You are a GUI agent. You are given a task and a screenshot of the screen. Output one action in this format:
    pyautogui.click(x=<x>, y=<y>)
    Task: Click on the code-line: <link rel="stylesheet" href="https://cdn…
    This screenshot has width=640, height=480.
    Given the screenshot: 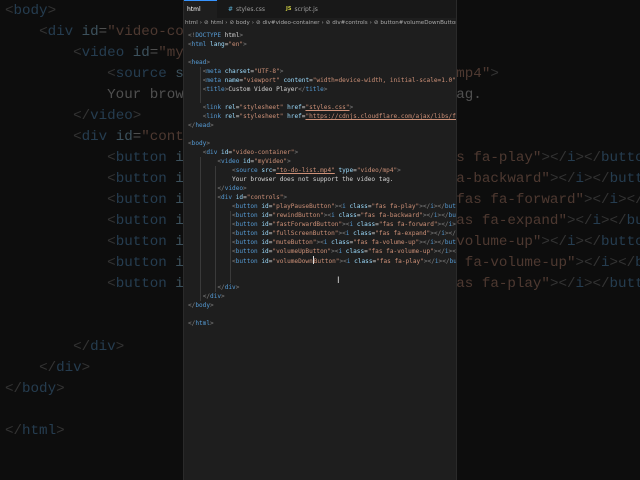 What is the action you would take?
    pyautogui.click(x=322, y=116)
    